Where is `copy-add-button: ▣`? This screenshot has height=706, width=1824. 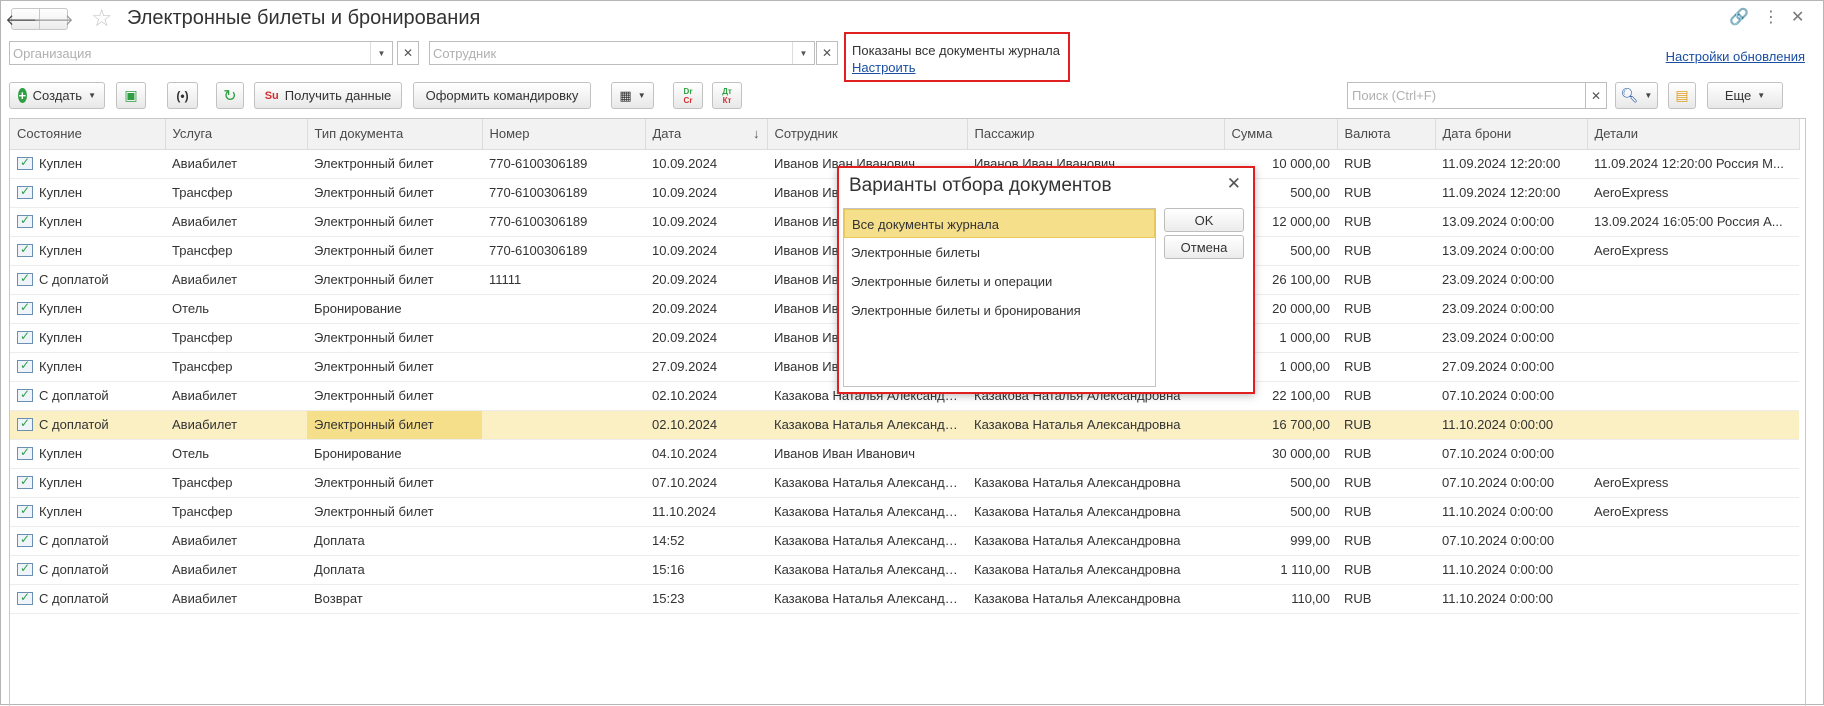 copy-add-button: ▣ is located at coordinates (131, 95).